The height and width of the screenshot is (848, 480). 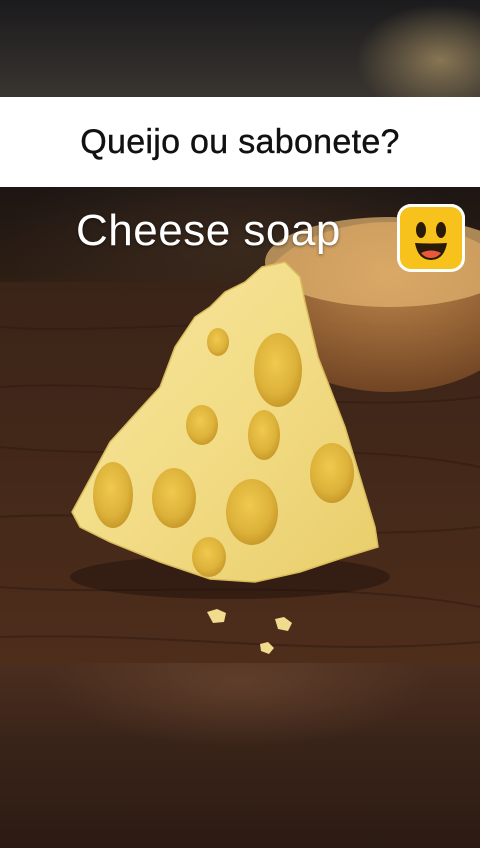 What do you see at coordinates (431, 238) in the screenshot?
I see `grinning-face-icon` at bounding box center [431, 238].